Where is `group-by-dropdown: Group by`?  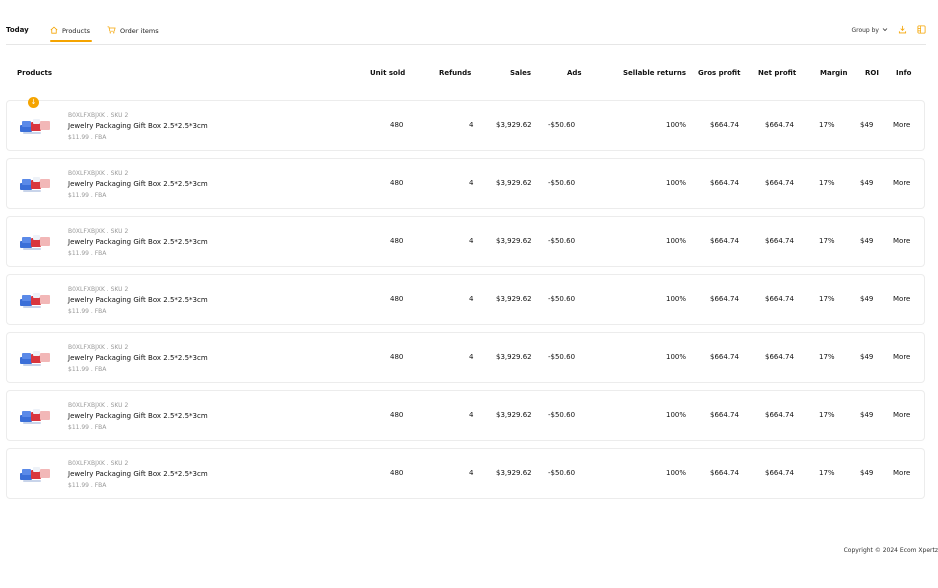
group-by-dropdown: Group by is located at coordinates (869, 30).